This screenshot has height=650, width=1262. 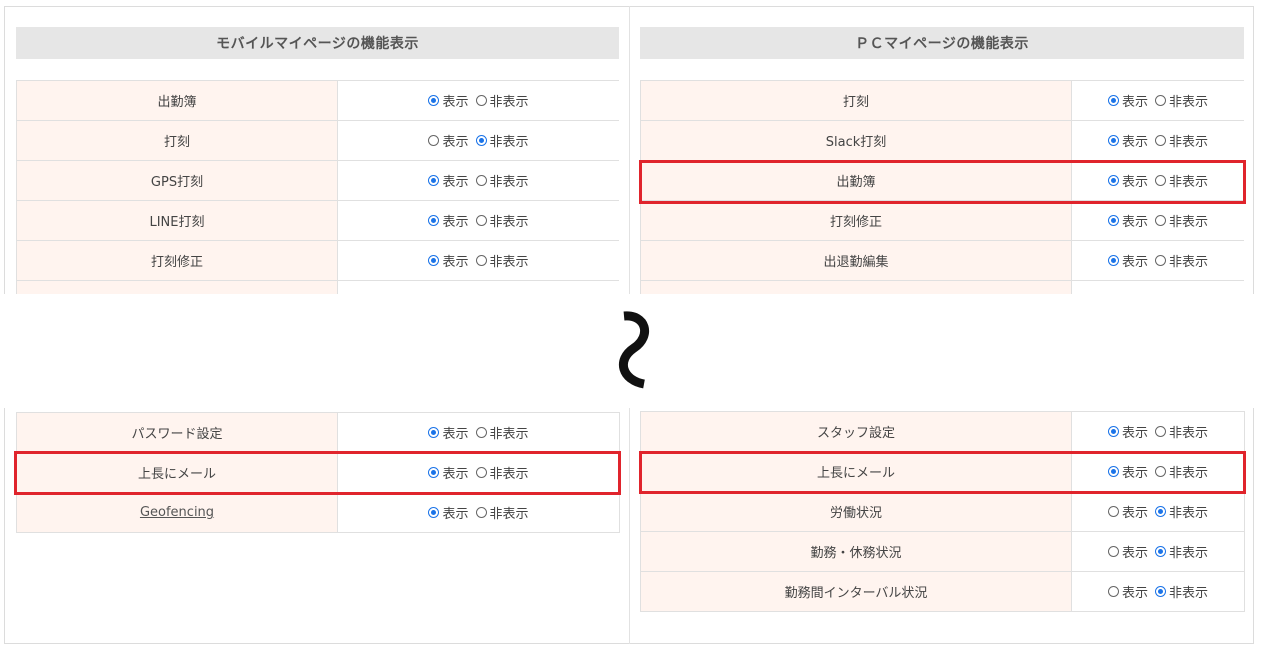 I want to click on setting-label-cell: スタッフ設定, so click(x=856, y=431).